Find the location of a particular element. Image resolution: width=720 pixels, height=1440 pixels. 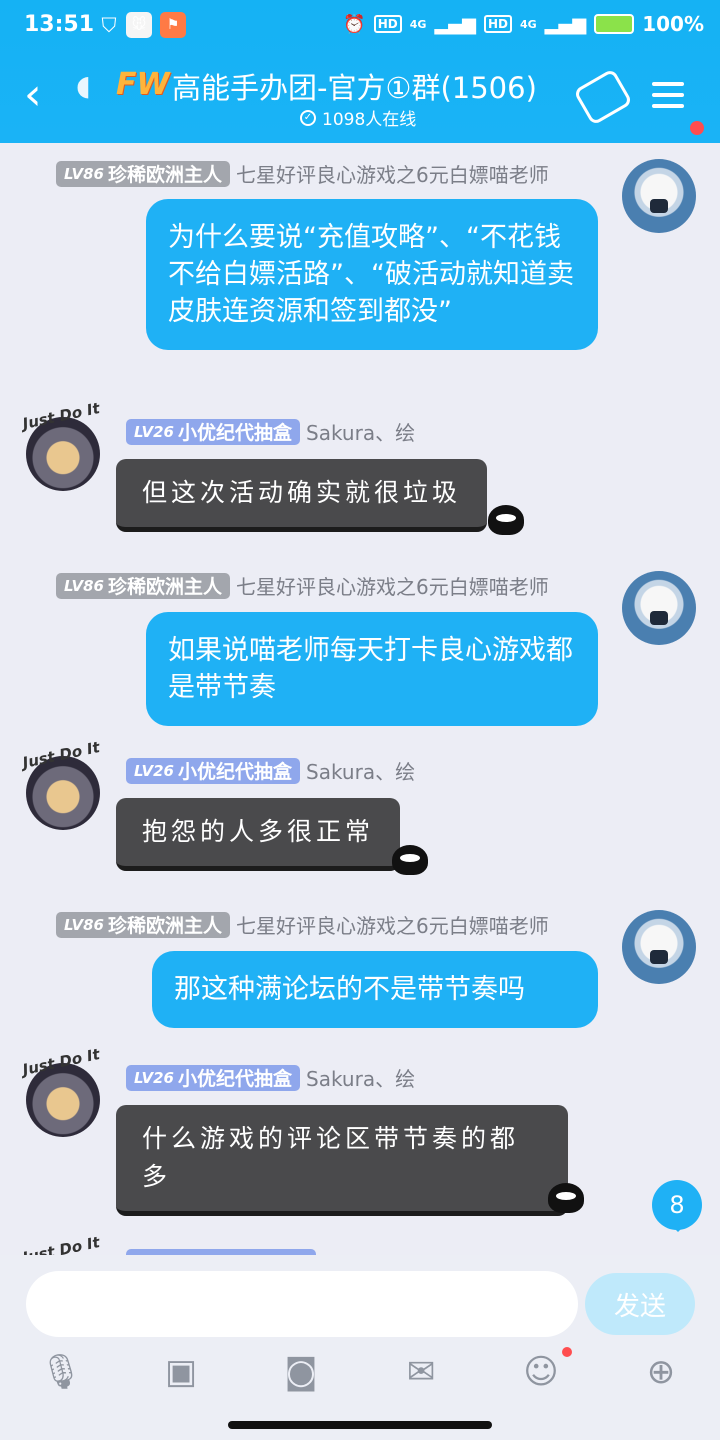

message-bubble: 什么游戏的评论区带节奏的都多 is located at coordinates (342, 1160).